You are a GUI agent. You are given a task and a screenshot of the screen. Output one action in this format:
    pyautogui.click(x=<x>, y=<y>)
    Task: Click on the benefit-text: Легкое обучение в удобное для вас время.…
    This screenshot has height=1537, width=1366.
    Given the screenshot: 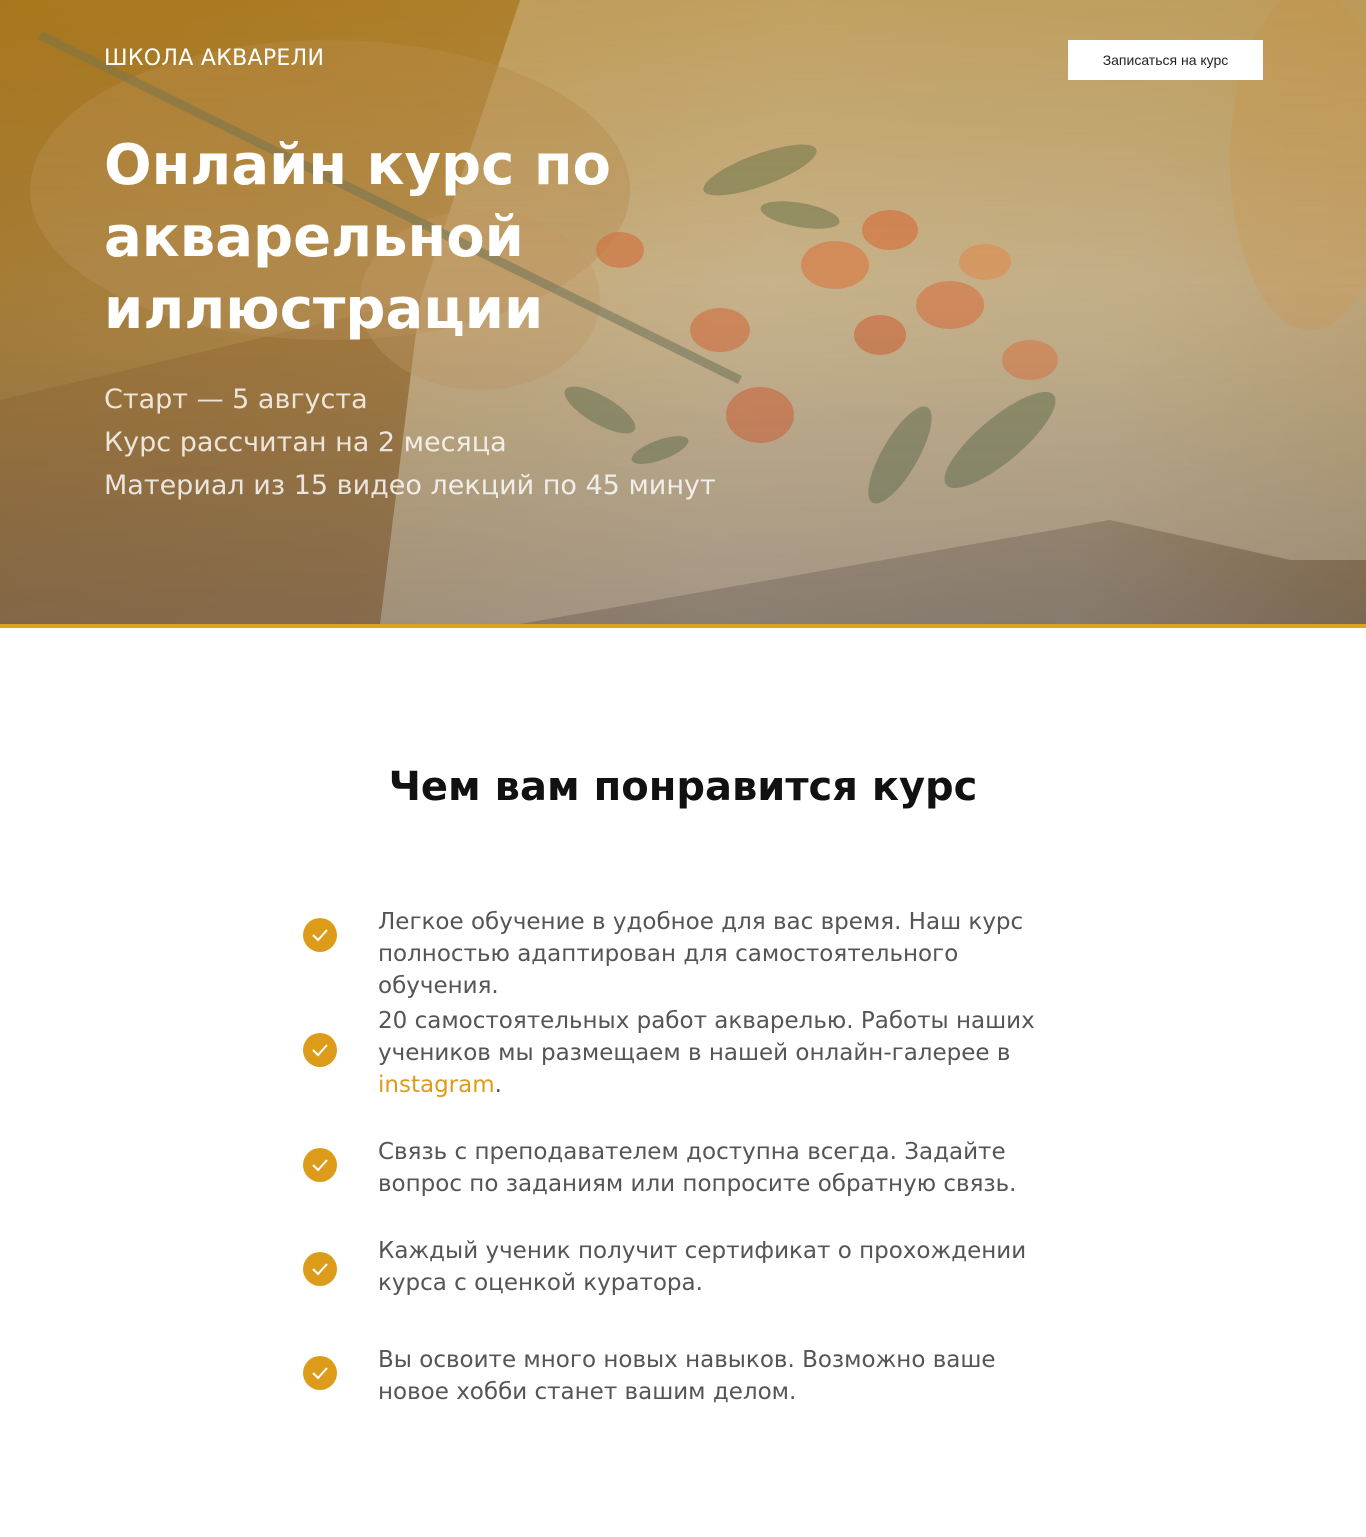 What is the action you would take?
    pyautogui.click(x=701, y=954)
    